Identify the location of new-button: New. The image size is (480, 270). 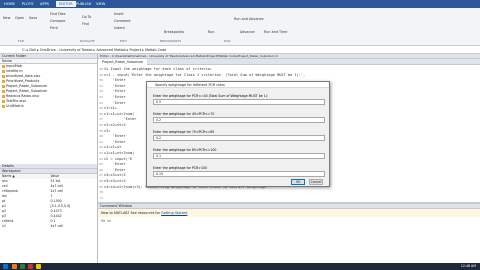
(6, 18).